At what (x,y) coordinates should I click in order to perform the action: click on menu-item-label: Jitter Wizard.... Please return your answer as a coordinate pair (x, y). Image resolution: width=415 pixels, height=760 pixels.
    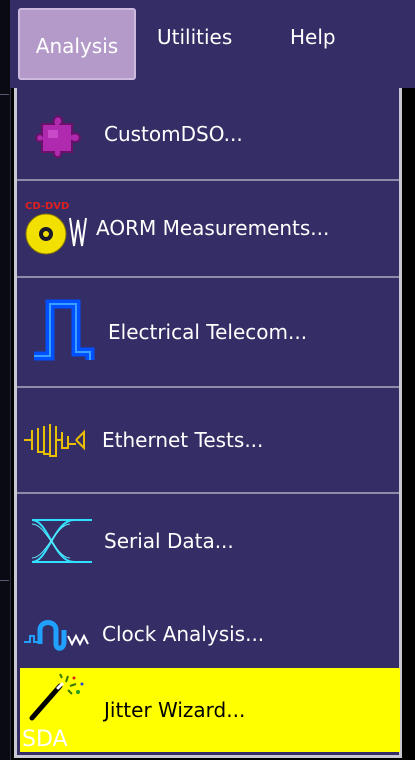
    Looking at the image, I should click on (175, 710).